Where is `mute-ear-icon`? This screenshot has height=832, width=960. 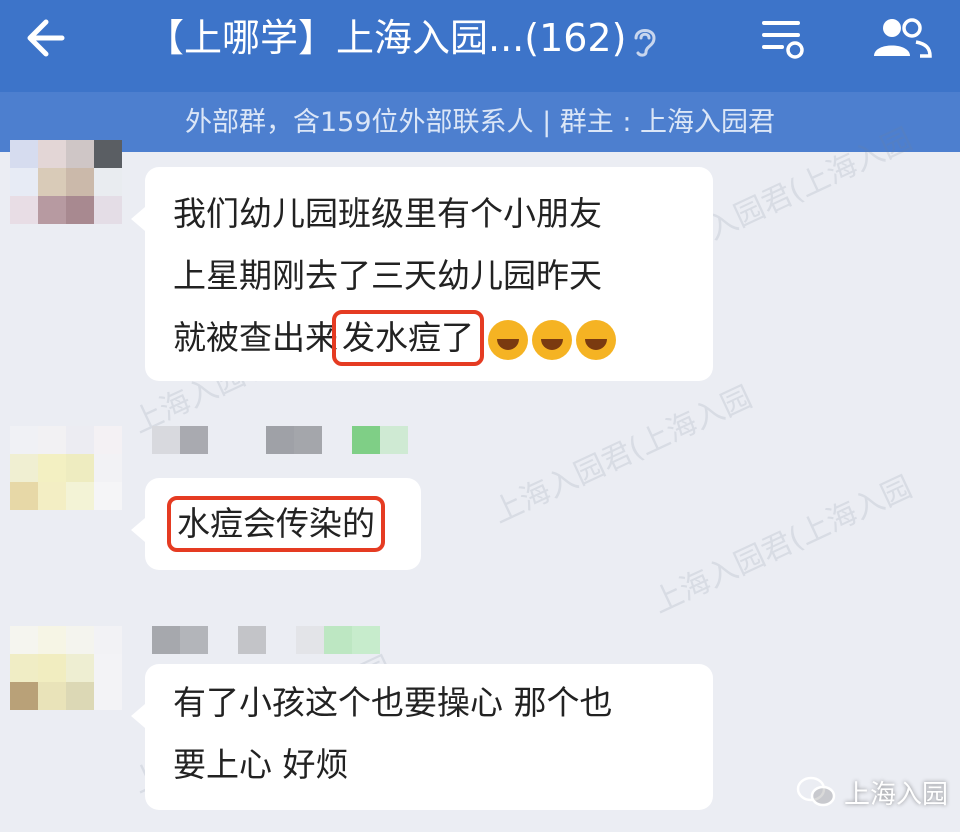
mute-ear-icon is located at coordinates (645, 43).